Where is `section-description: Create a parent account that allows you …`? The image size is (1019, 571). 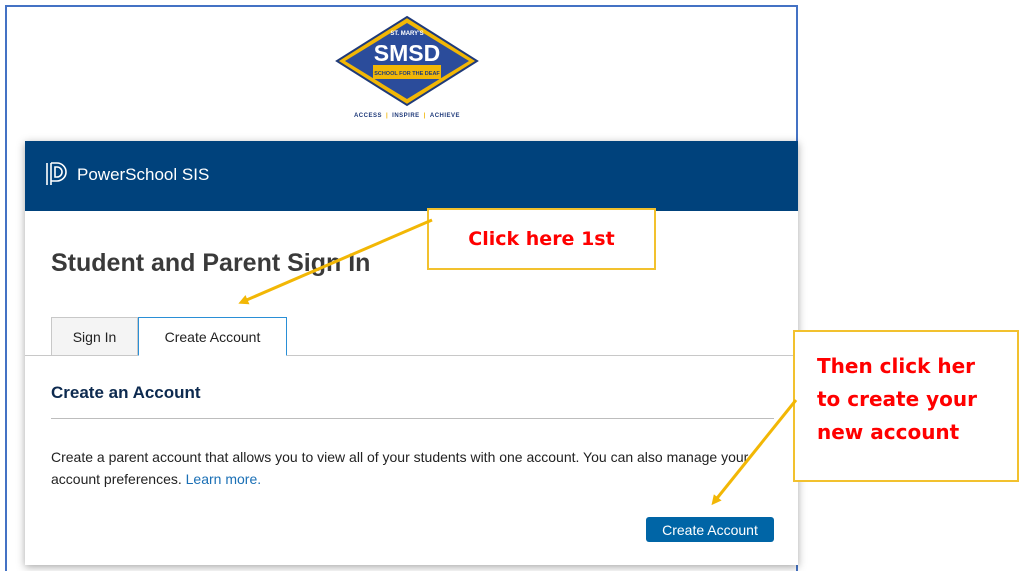 section-description: Create a parent account that allows you … is located at coordinates (413, 468).